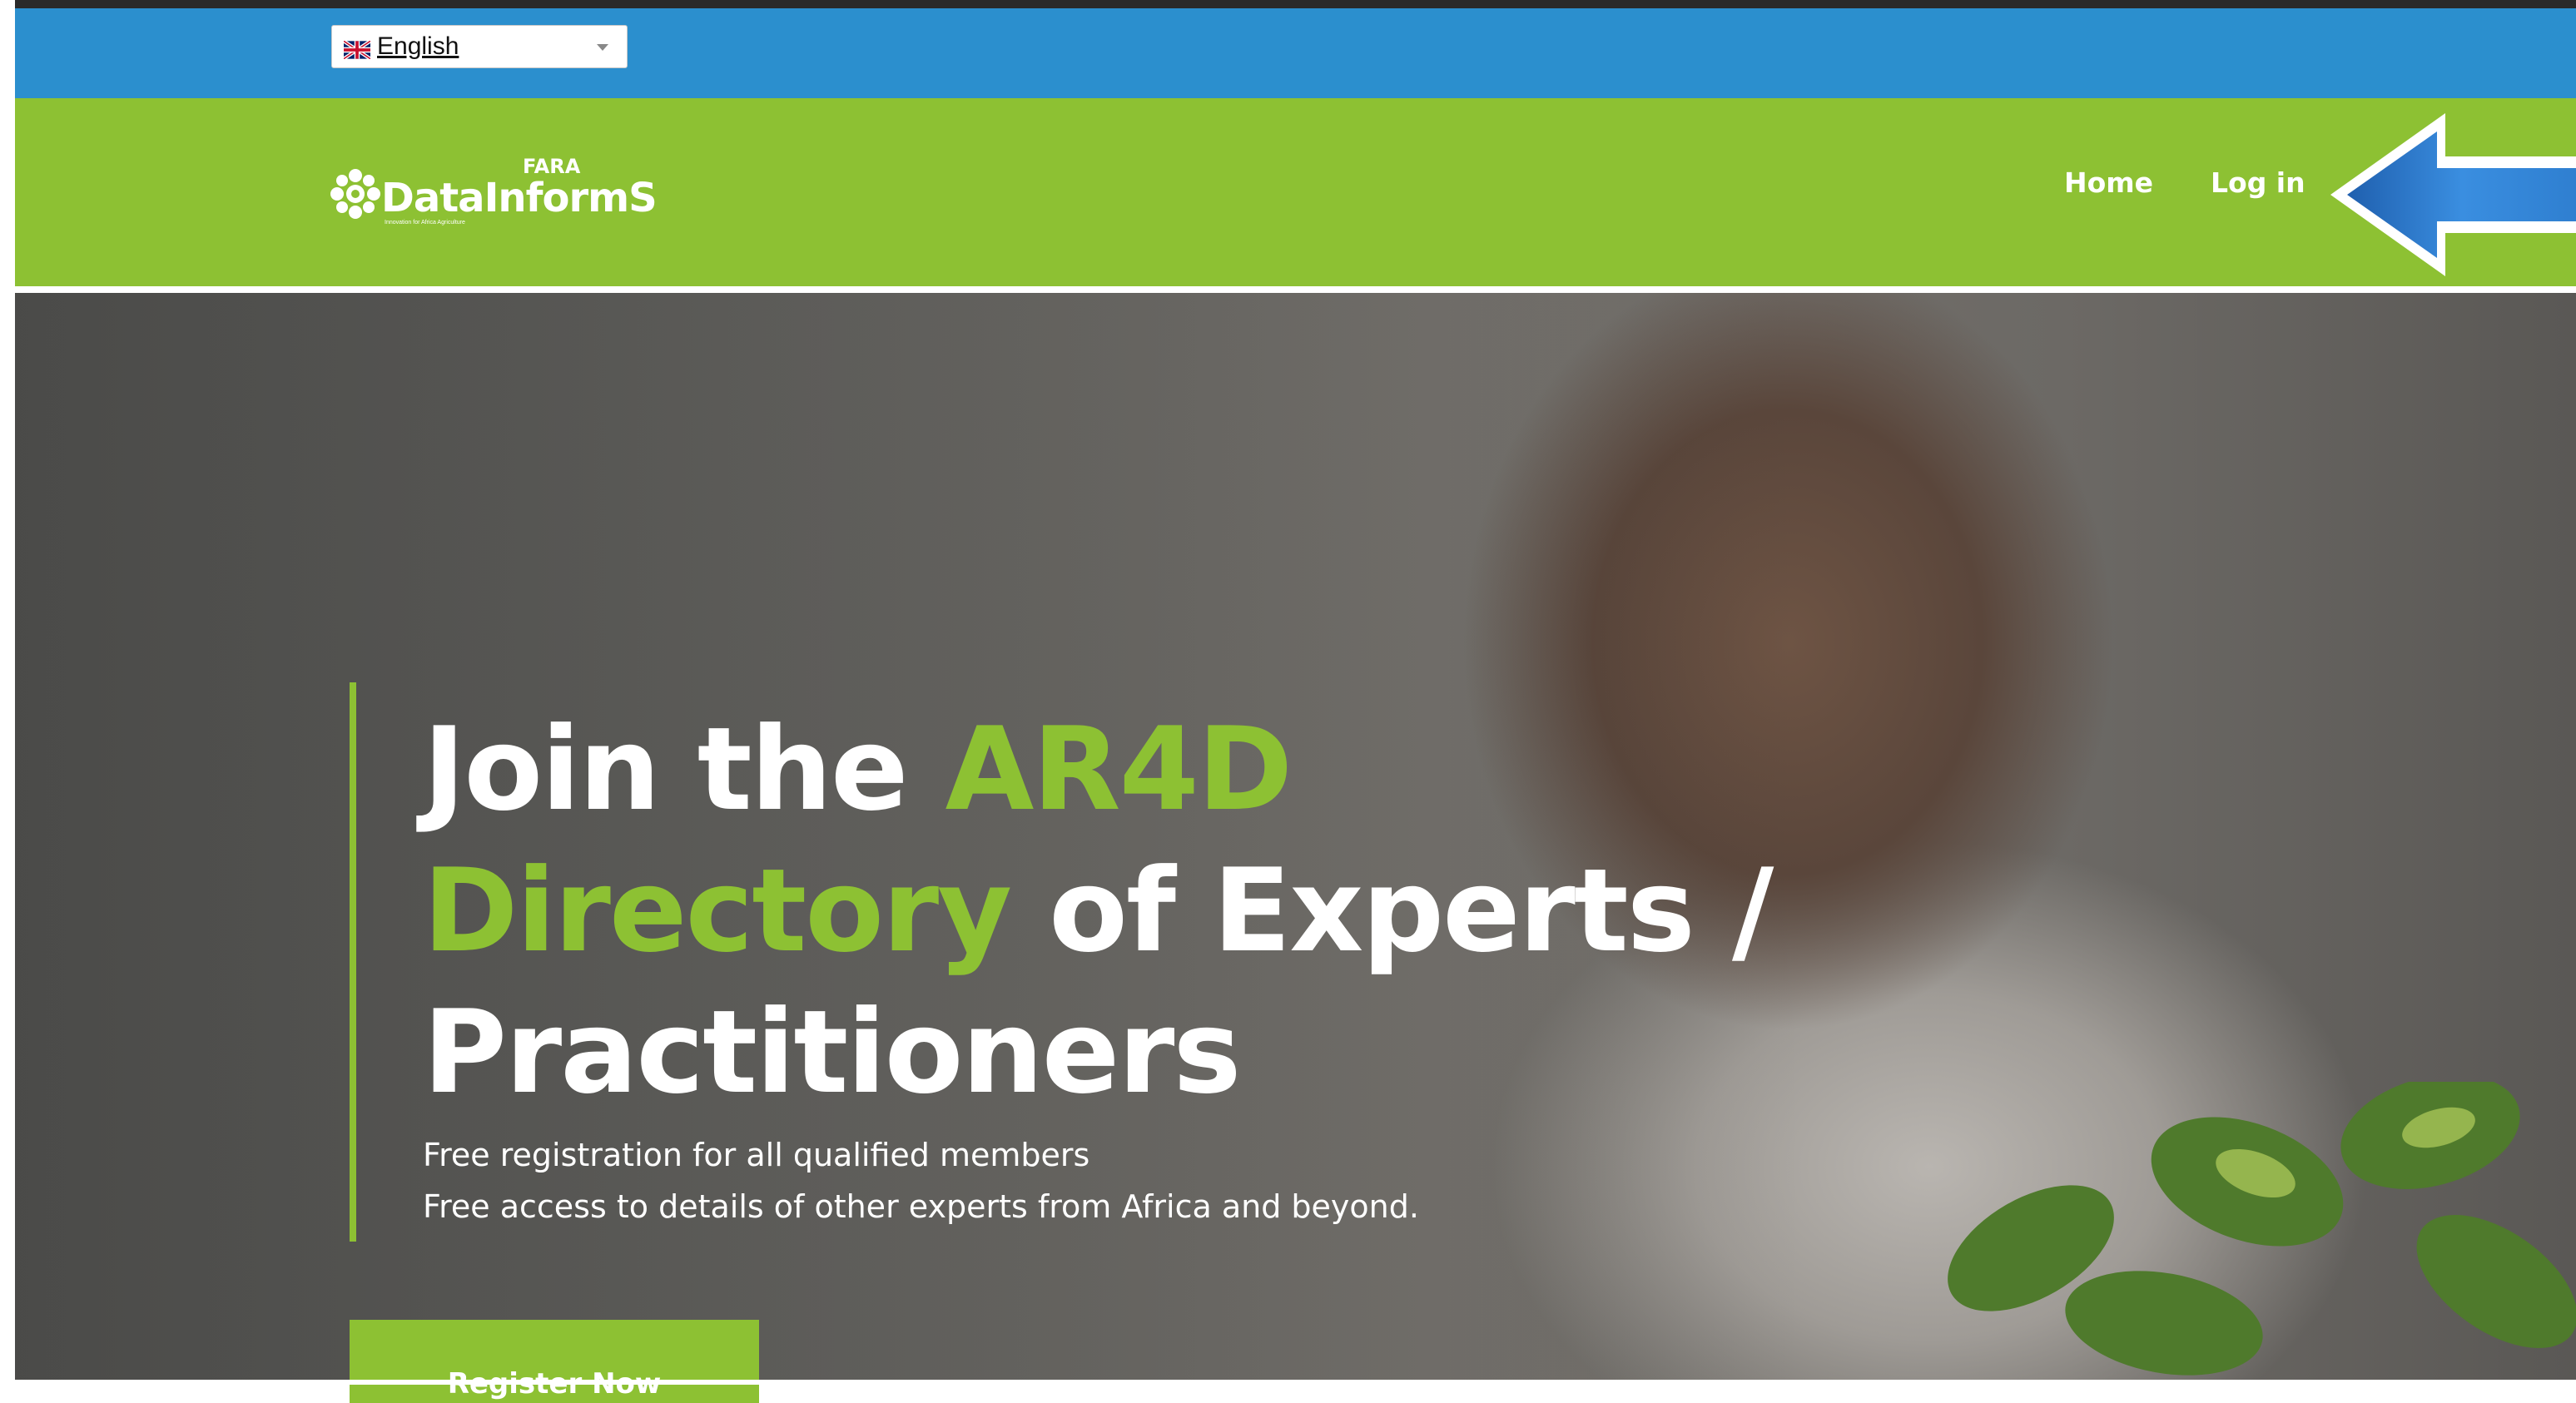 The width and height of the screenshot is (2576, 1403). Describe the element at coordinates (353, 962) in the screenshot. I see `hero-accent-rule` at that location.